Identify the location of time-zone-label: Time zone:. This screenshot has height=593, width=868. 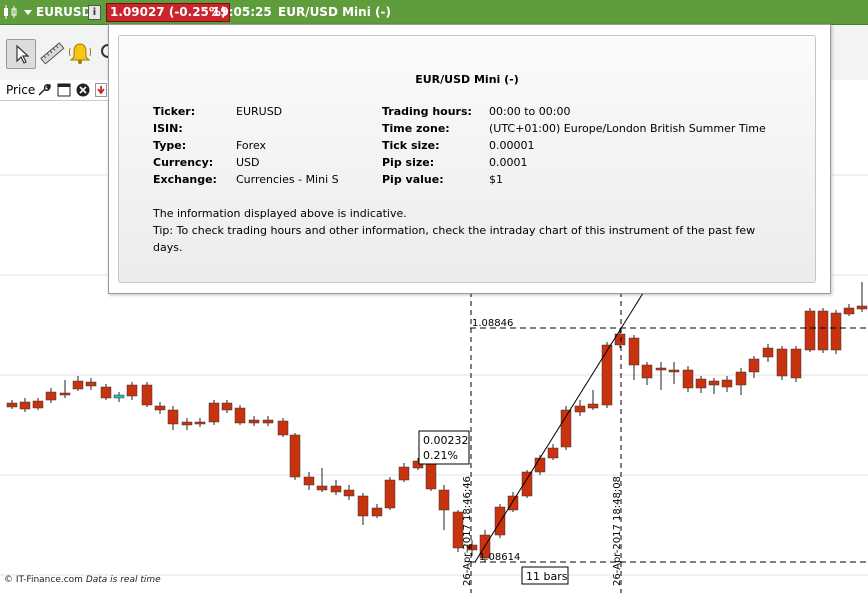
(416, 128).